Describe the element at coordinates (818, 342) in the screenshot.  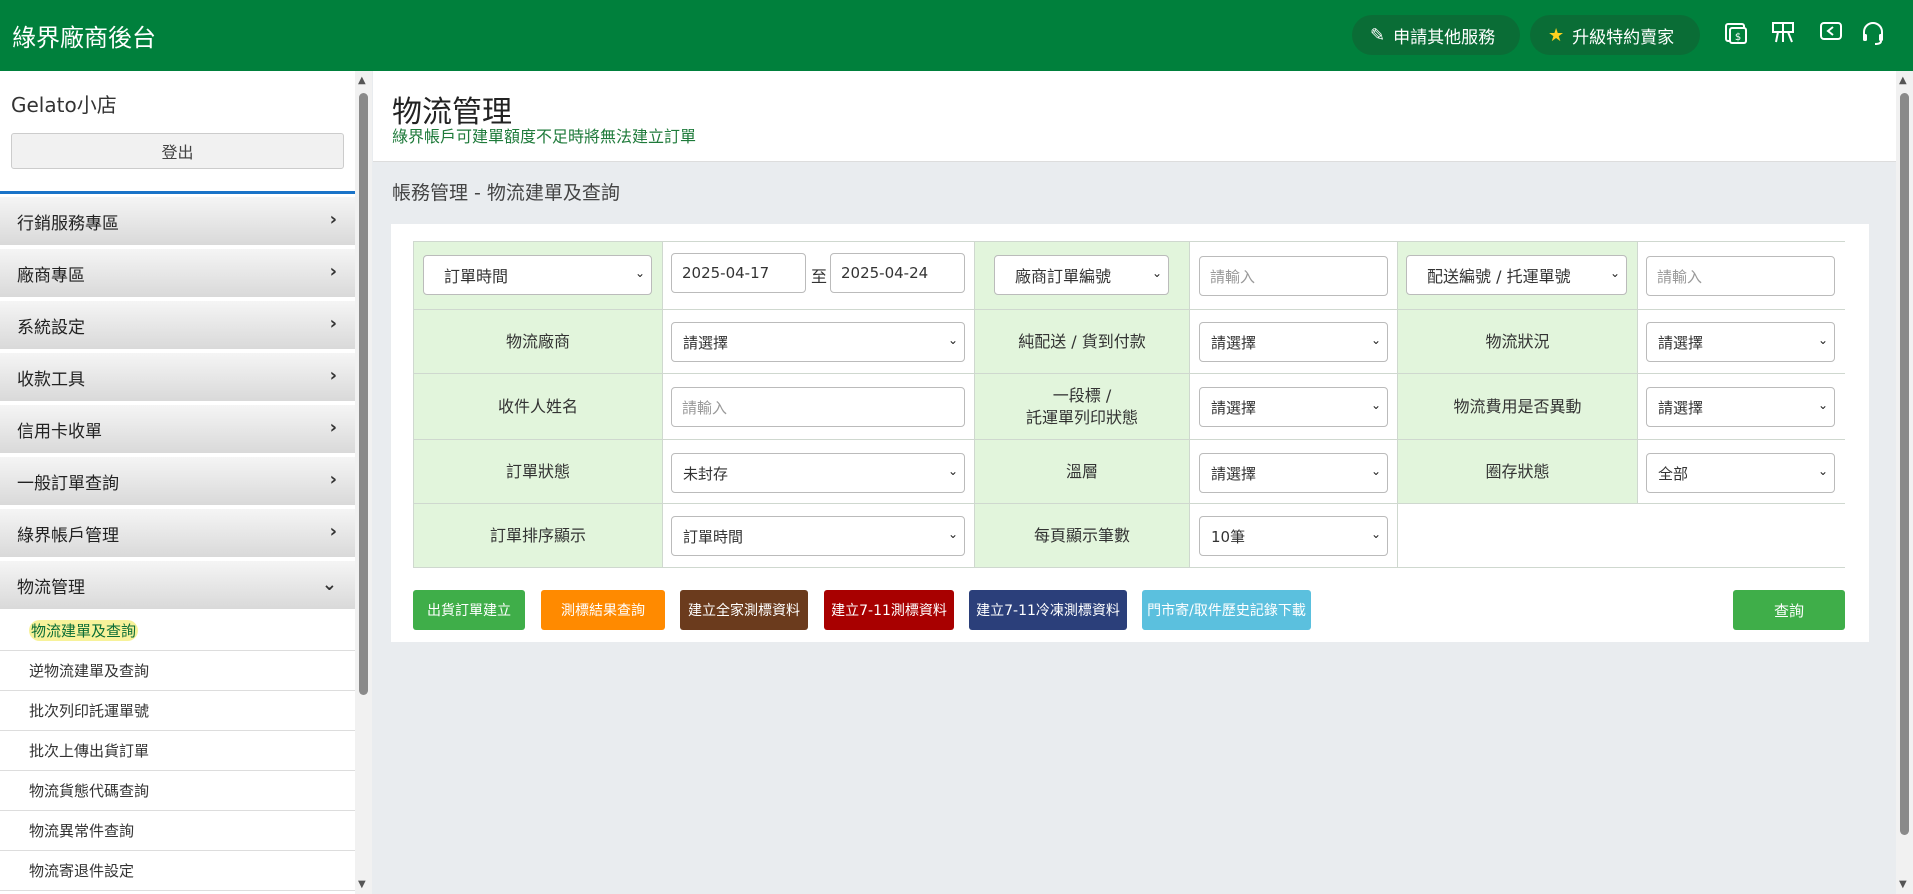
I see `logistics-vendor-select: 請選擇 ⌄` at that location.